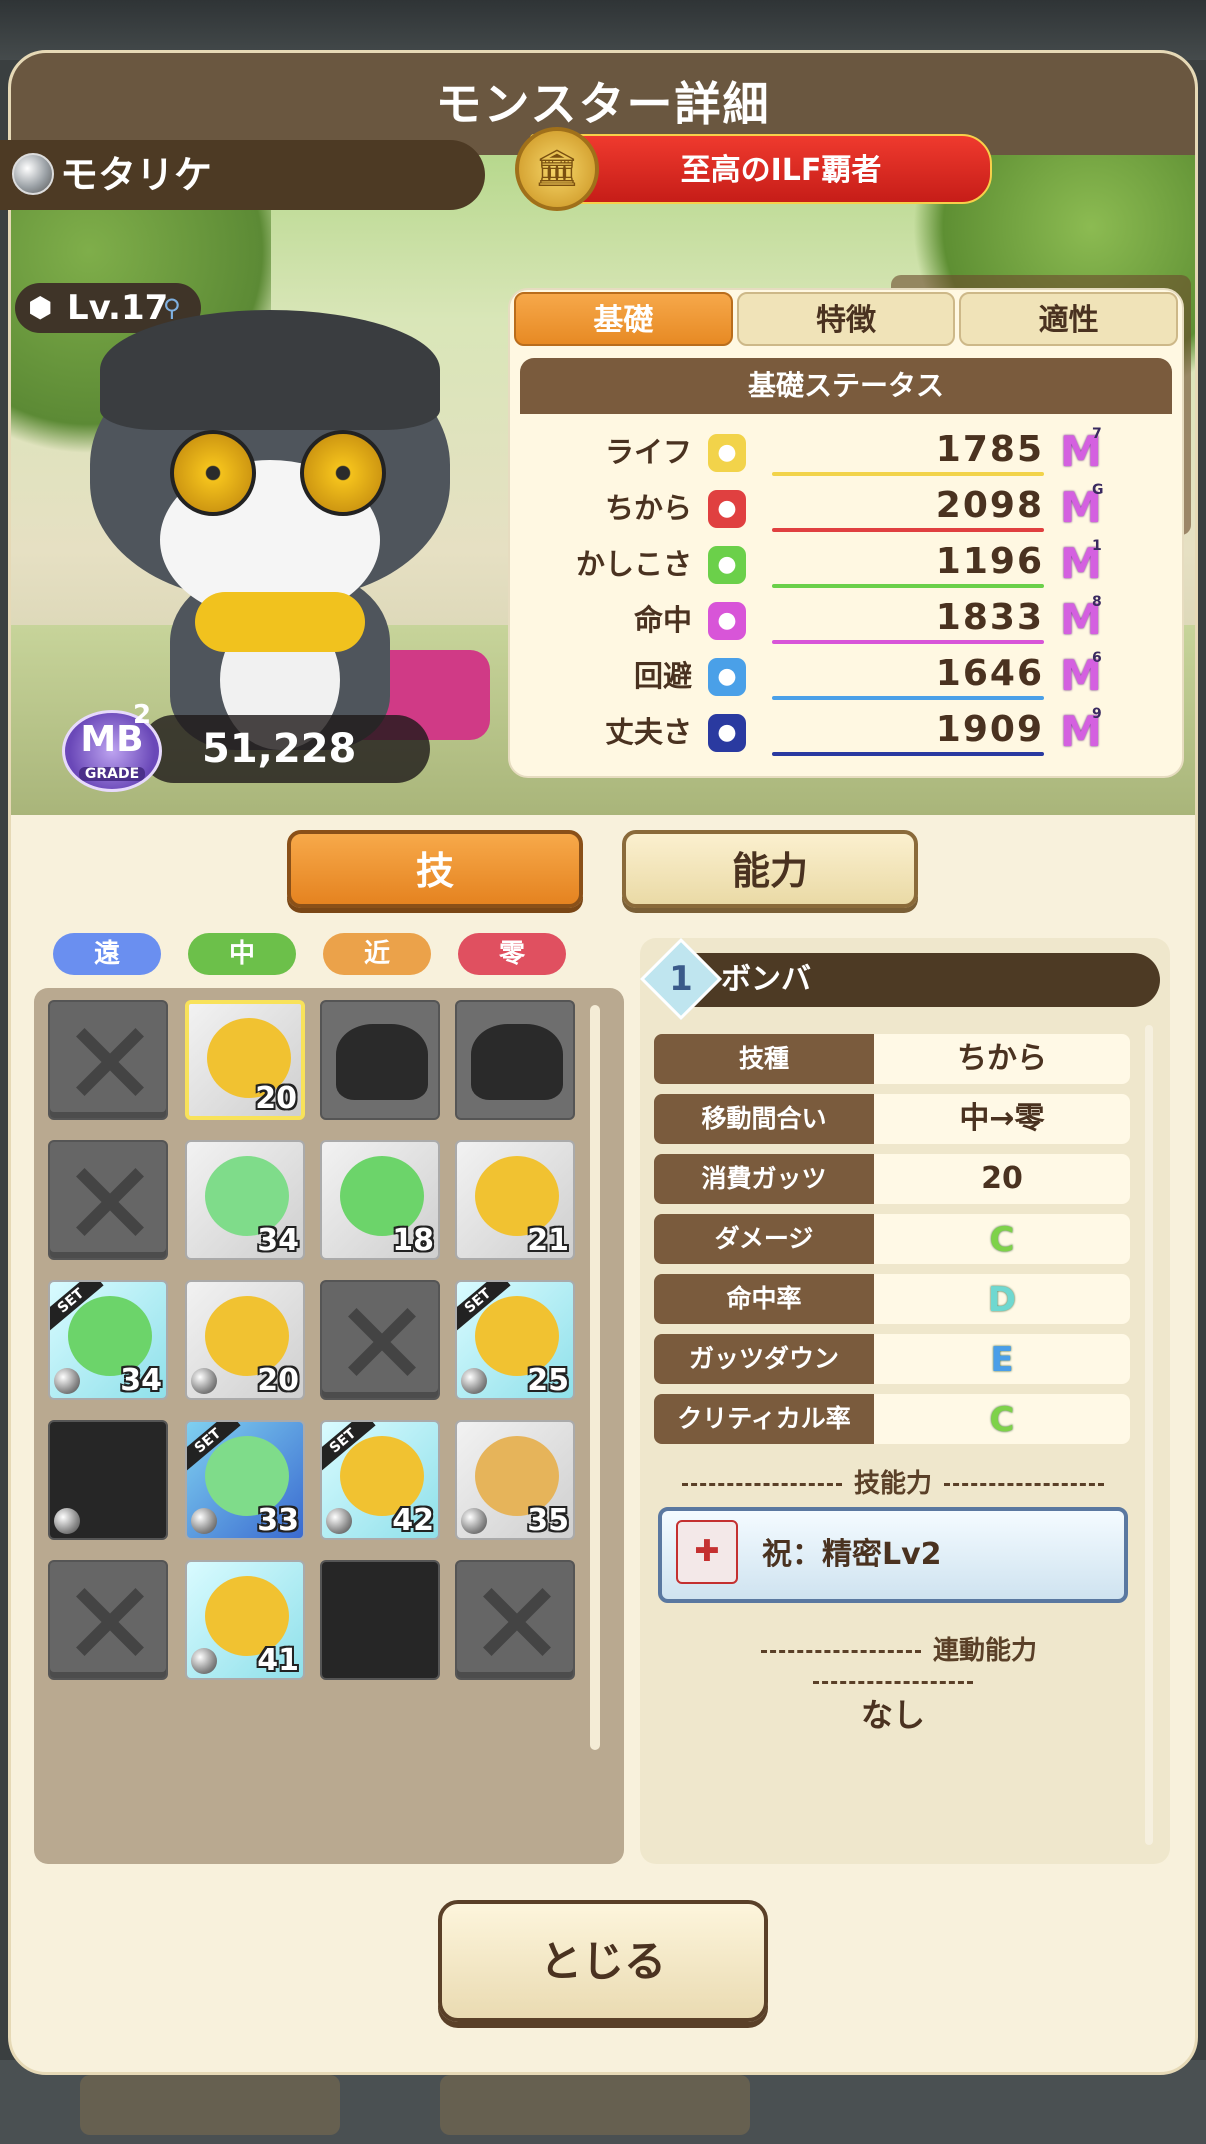 This screenshot has width=1206, height=2144. Describe the element at coordinates (989, 673) in the screenshot. I see `stat-value: 1646` at that location.